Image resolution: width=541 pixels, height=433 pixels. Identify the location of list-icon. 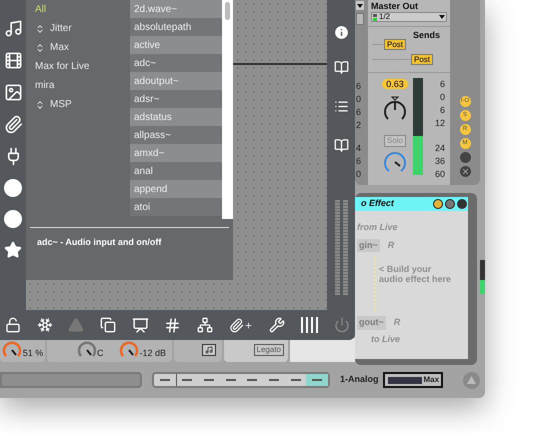
(341, 106).